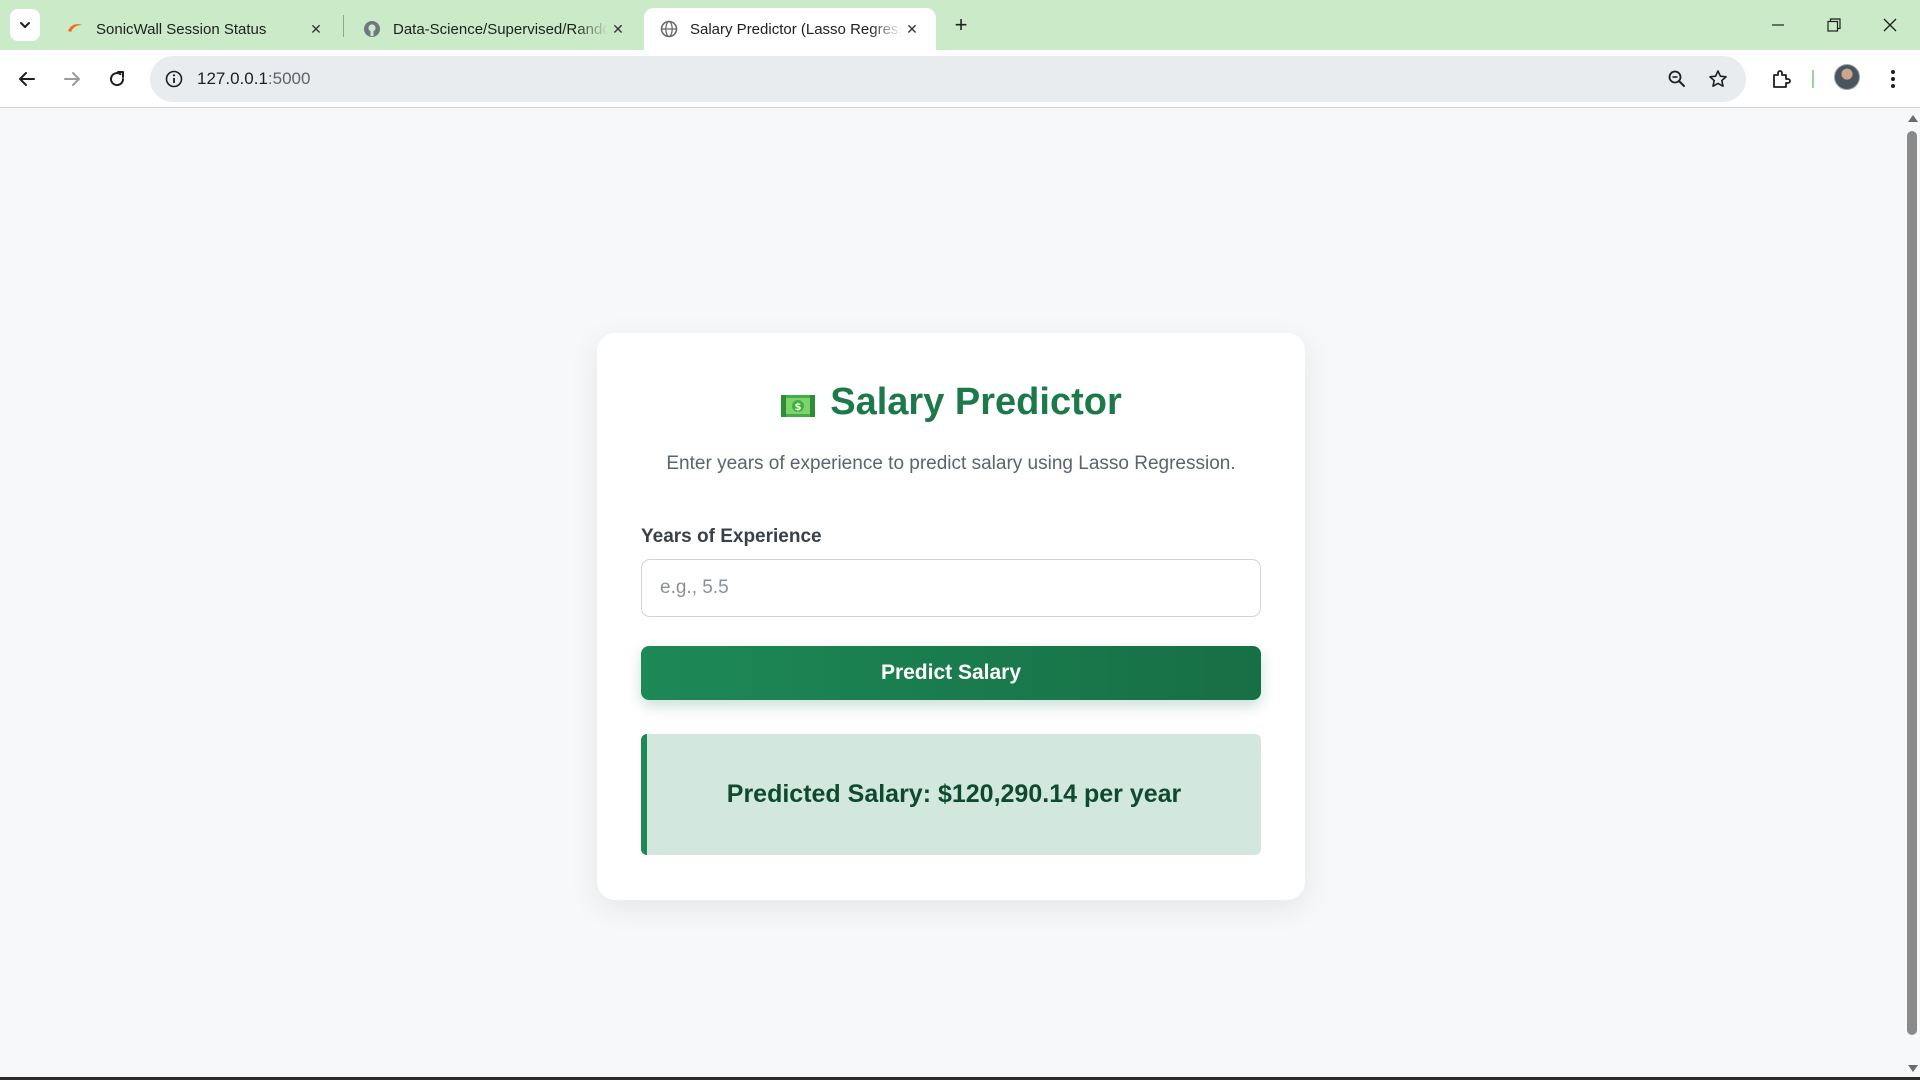 The image size is (1920, 1080). I want to click on reload-icon, so click(117, 79).